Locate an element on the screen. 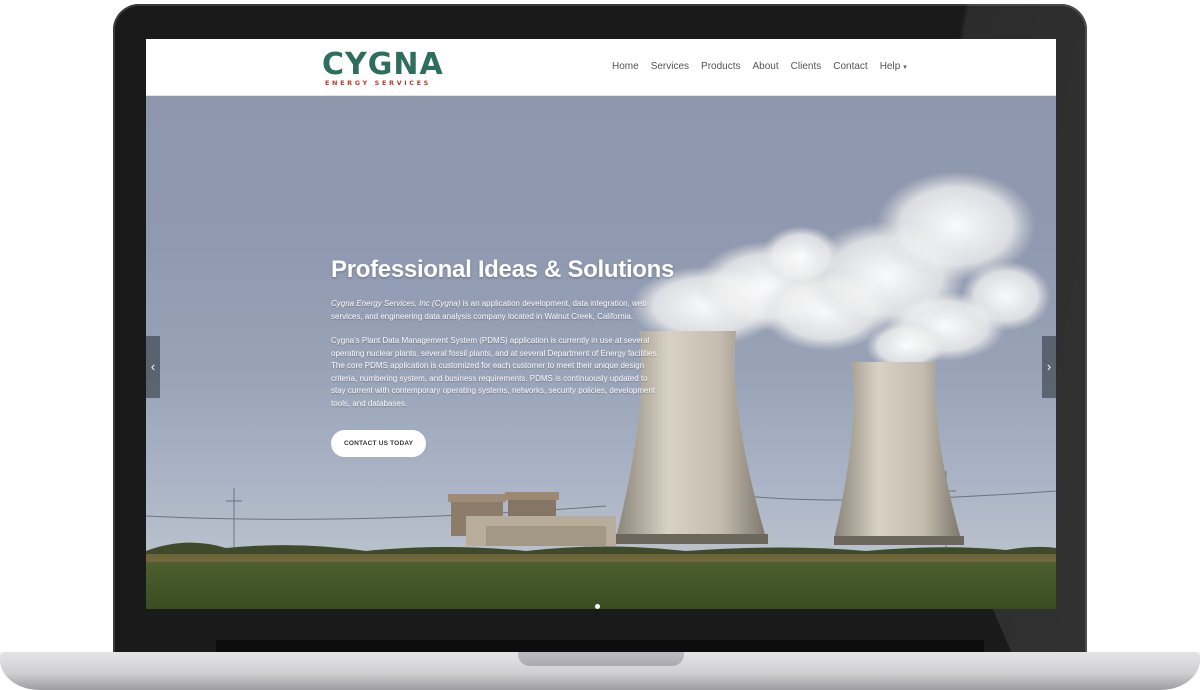  slider-dot is located at coordinates (597, 606).